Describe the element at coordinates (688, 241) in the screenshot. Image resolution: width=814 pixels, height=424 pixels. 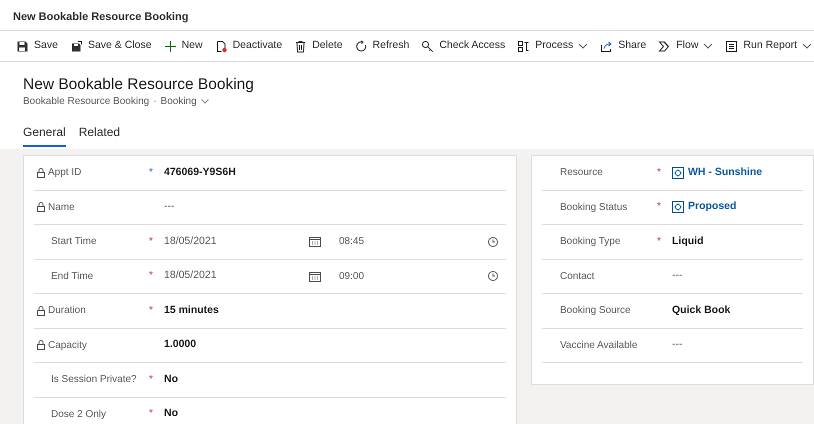
I see `field-value: Liquid` at that location.